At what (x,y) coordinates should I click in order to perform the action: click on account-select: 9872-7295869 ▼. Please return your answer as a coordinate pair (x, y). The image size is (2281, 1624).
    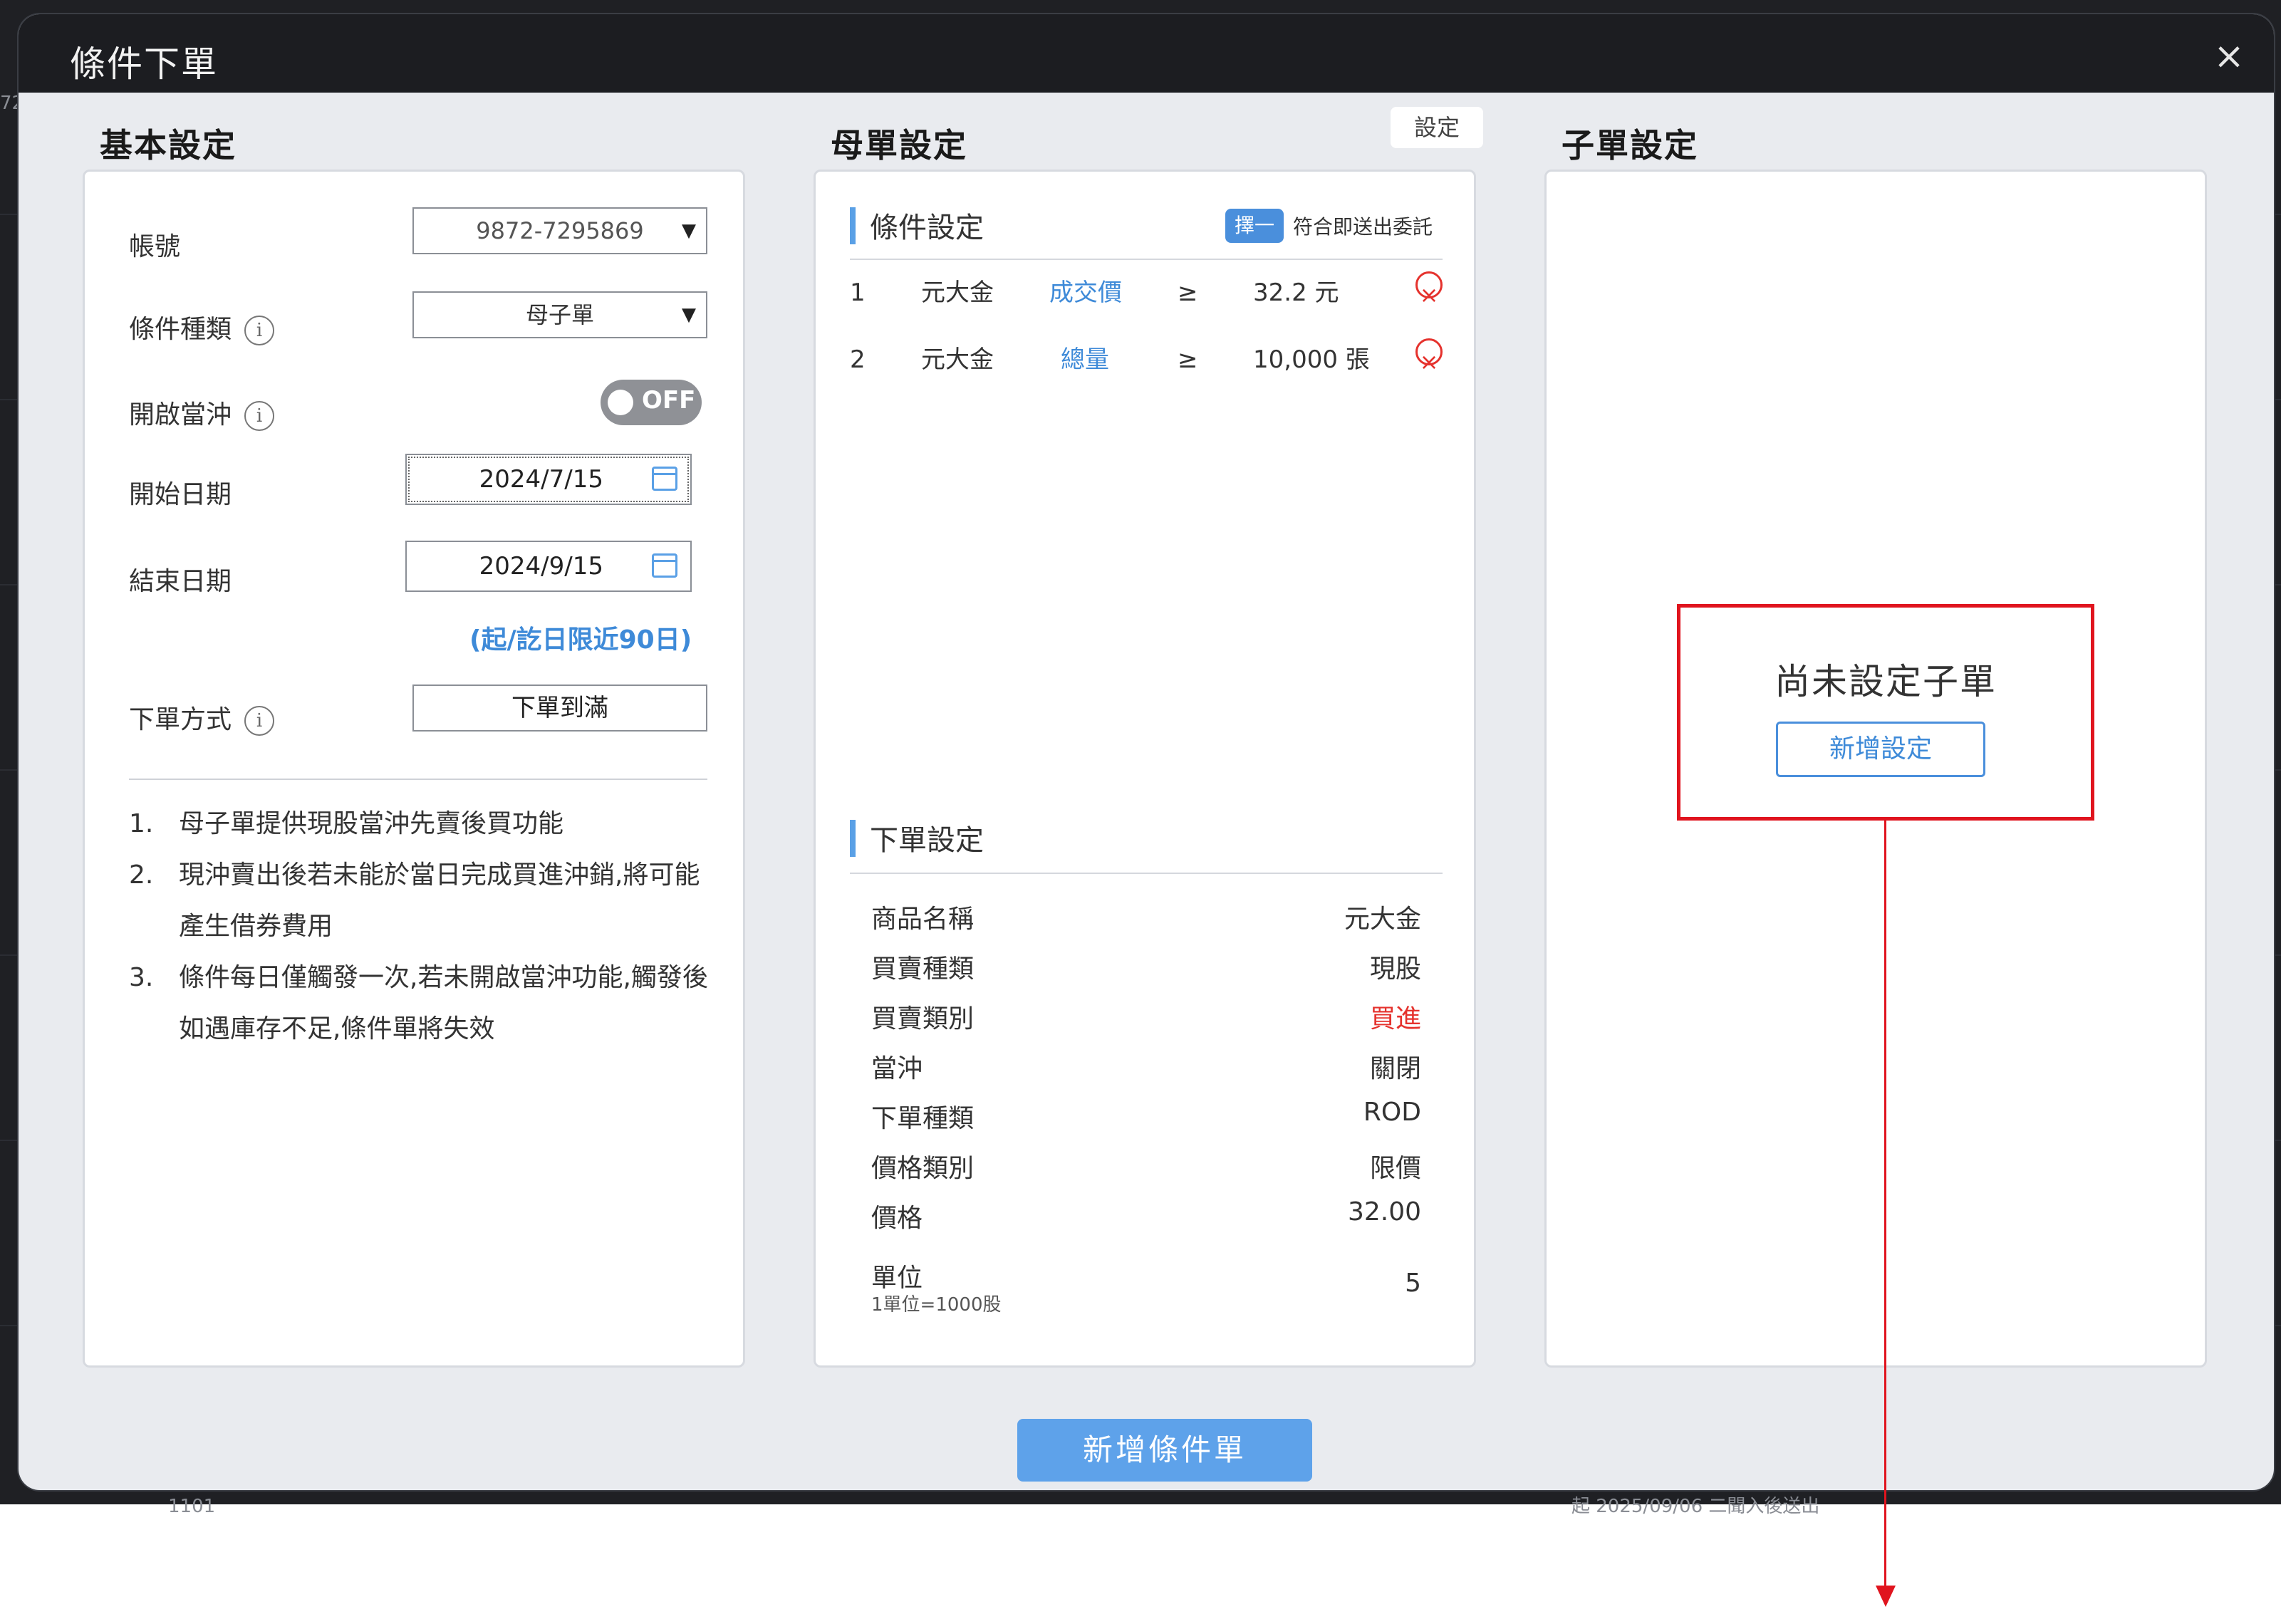
    Looking at the image, I should click on (560, 230).